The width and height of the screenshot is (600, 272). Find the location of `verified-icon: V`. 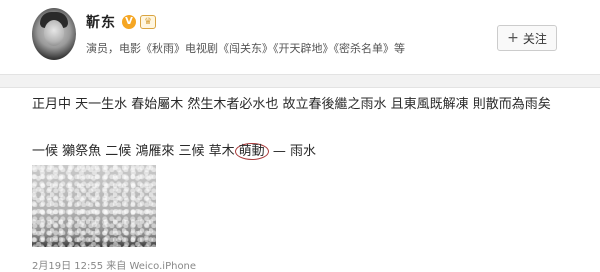

verified-icon: V is located at coordinates (129, 22).